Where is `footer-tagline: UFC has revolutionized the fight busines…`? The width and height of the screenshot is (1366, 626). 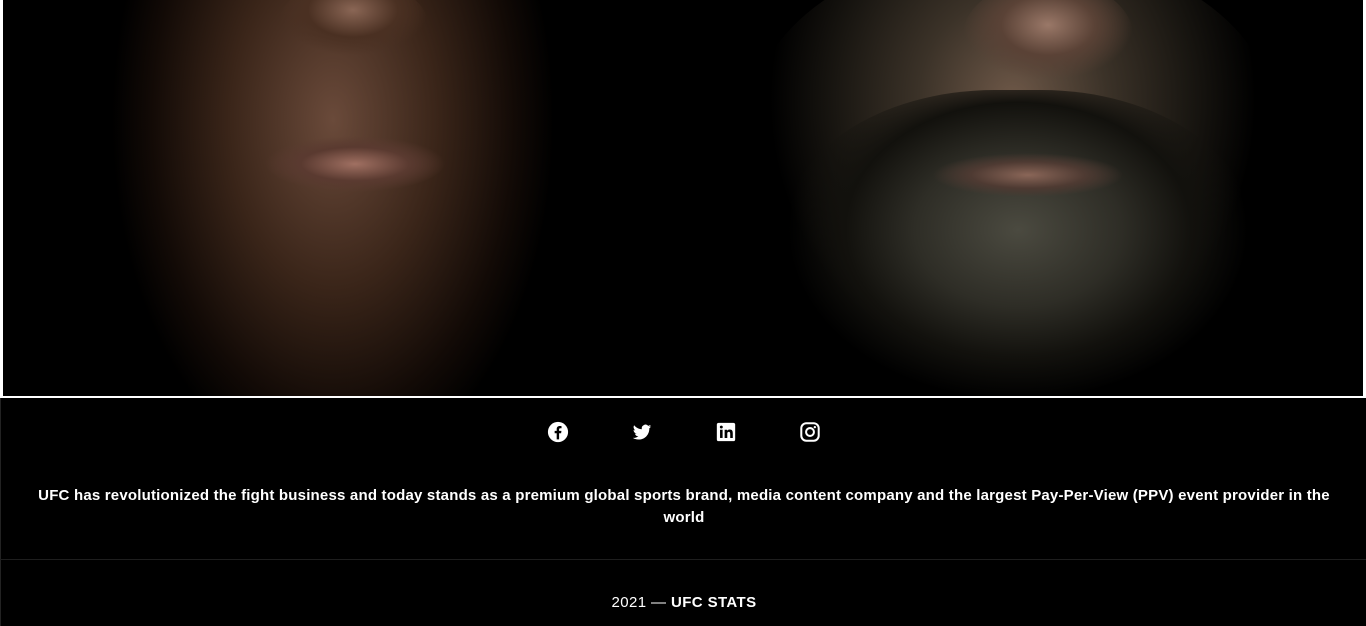
footer-tagline: UFC has revolutionized the fight busines… is located at coordinates (684, 506).